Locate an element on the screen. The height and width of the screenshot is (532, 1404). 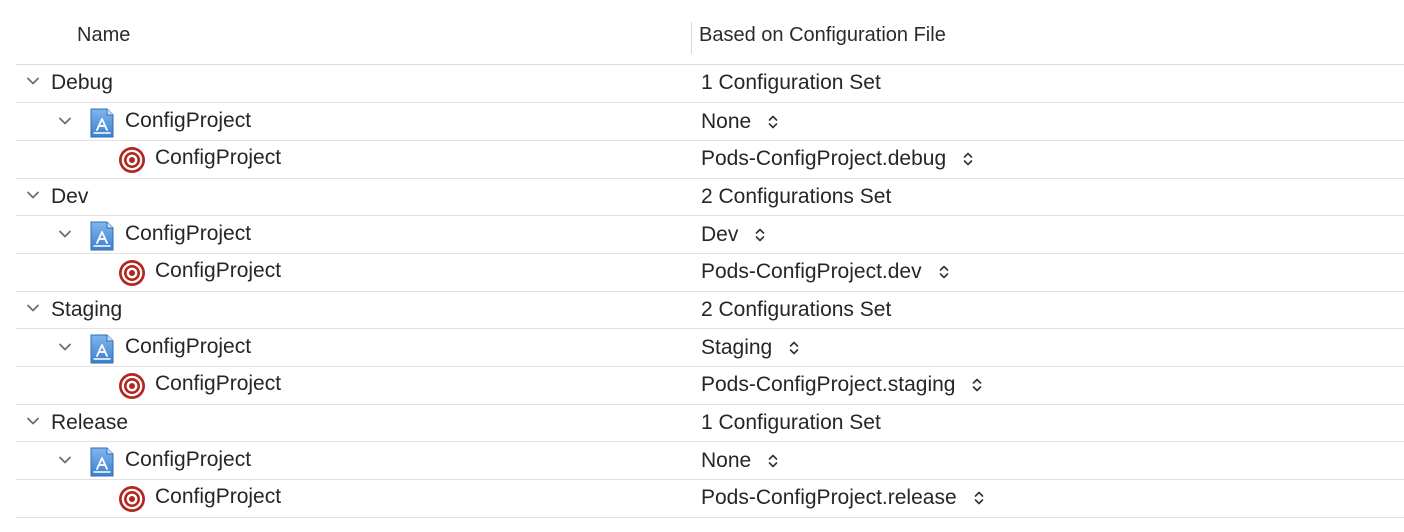
config-file-value: Dev is located at coordinates (720, 234).